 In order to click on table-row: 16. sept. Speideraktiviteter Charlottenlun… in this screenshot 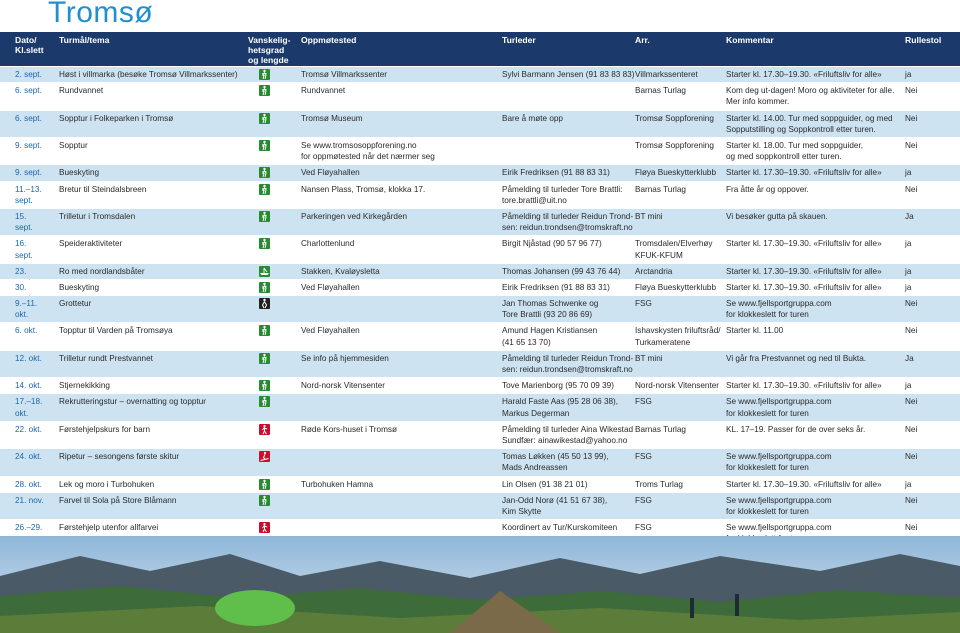, I will do `click(480, 250)`.